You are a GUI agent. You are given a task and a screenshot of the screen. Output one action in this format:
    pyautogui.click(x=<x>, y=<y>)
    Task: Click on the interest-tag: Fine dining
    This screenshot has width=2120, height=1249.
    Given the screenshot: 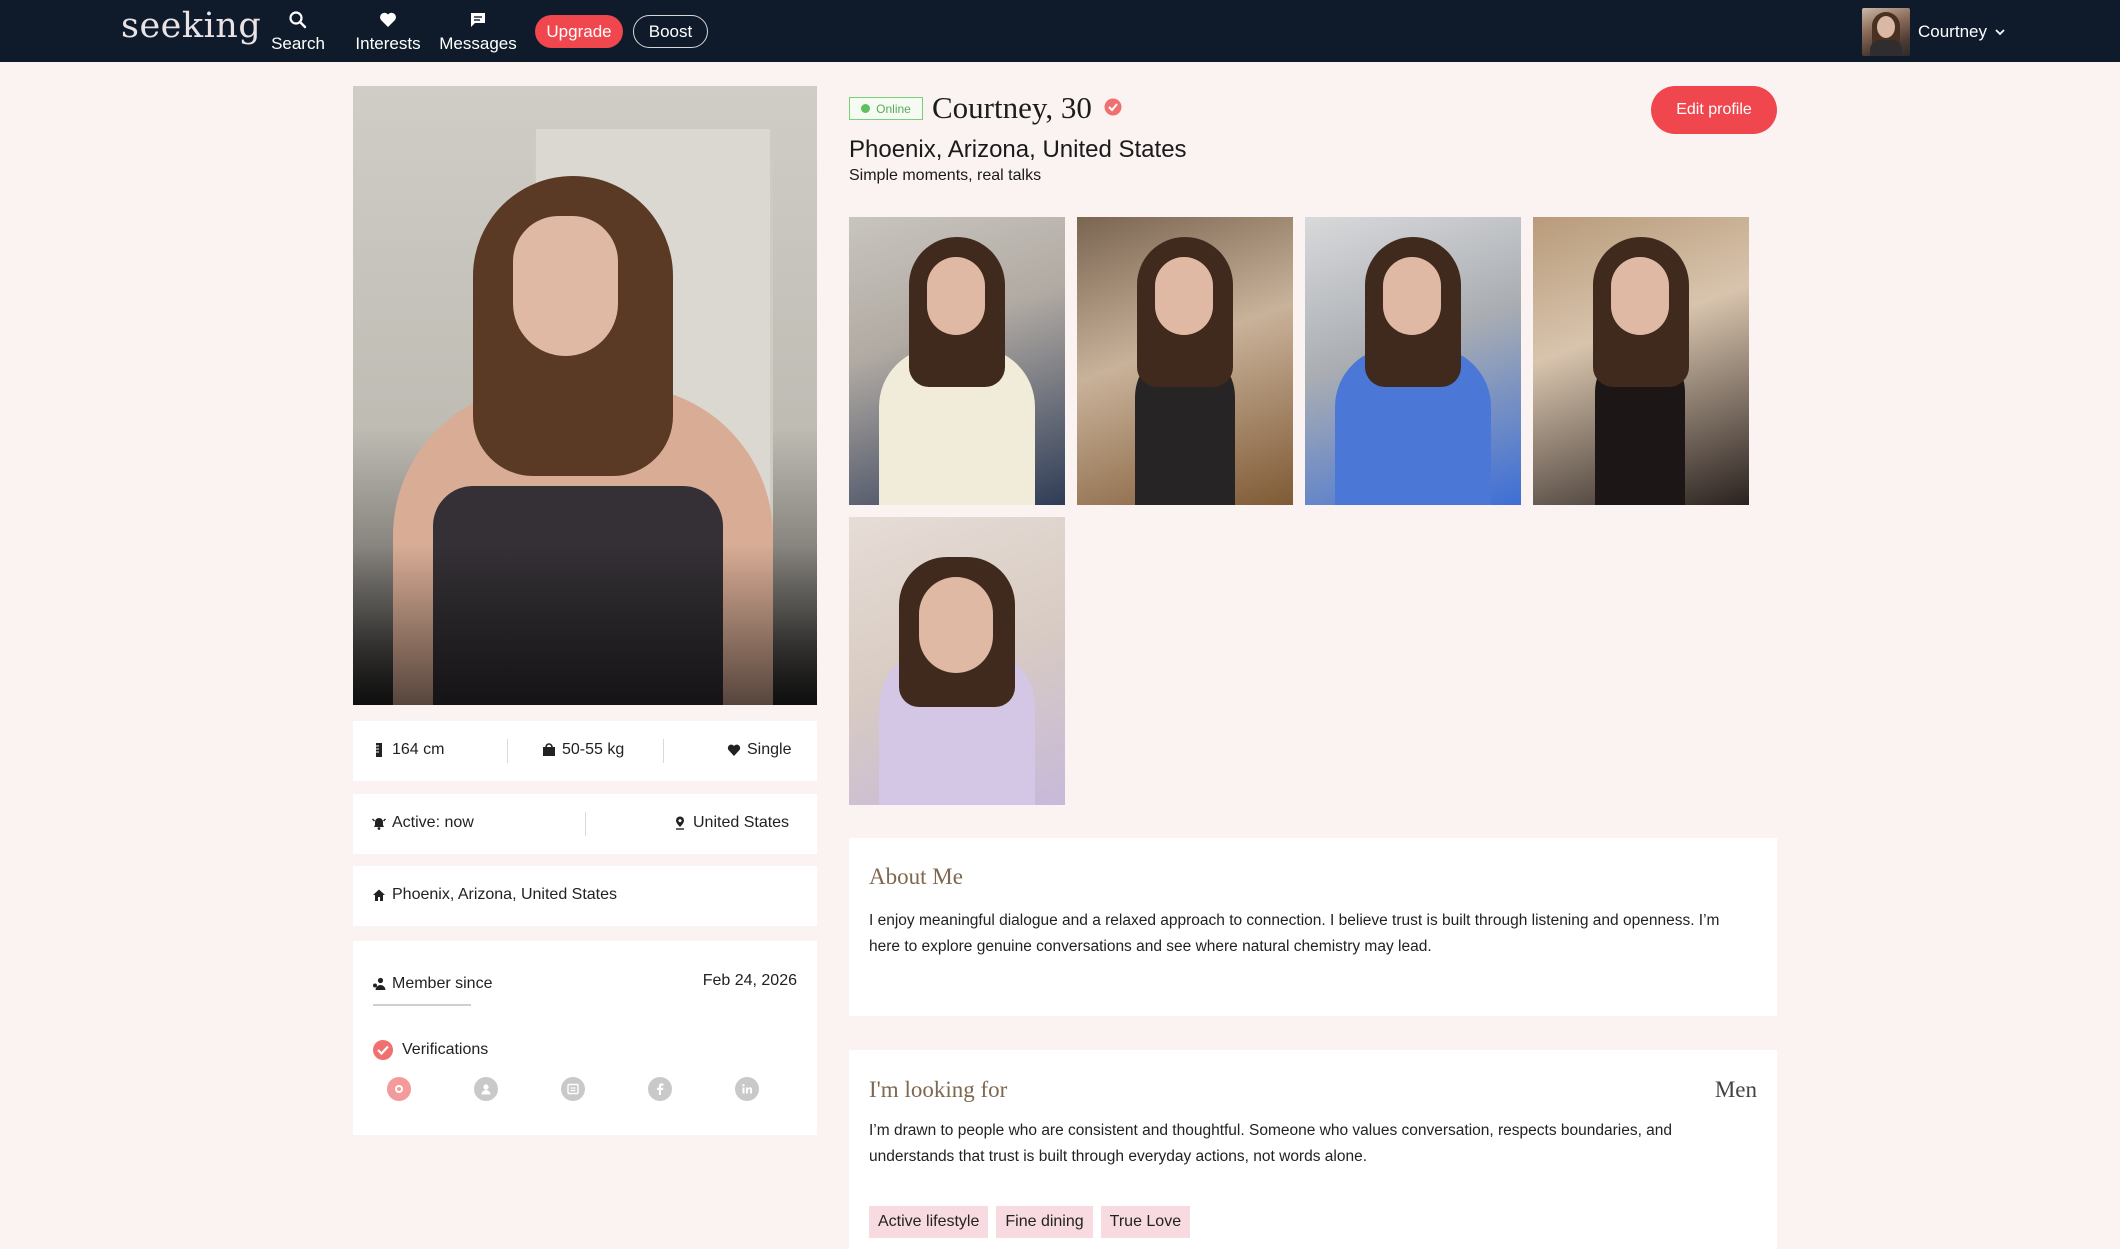 What is the action you would take?
    pyautogui.click(x=1044, y=1222)
    